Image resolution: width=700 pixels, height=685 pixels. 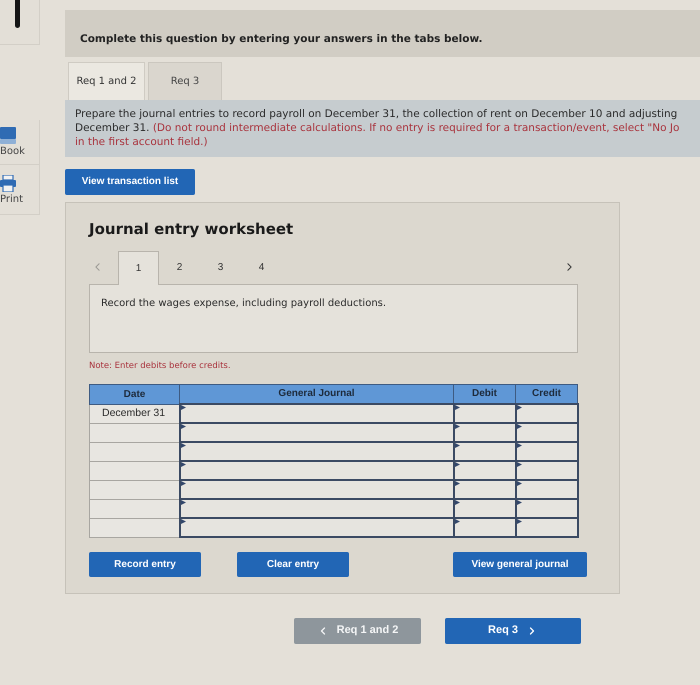 I want to click on column-header: Credit, so click(x=547, y=394).